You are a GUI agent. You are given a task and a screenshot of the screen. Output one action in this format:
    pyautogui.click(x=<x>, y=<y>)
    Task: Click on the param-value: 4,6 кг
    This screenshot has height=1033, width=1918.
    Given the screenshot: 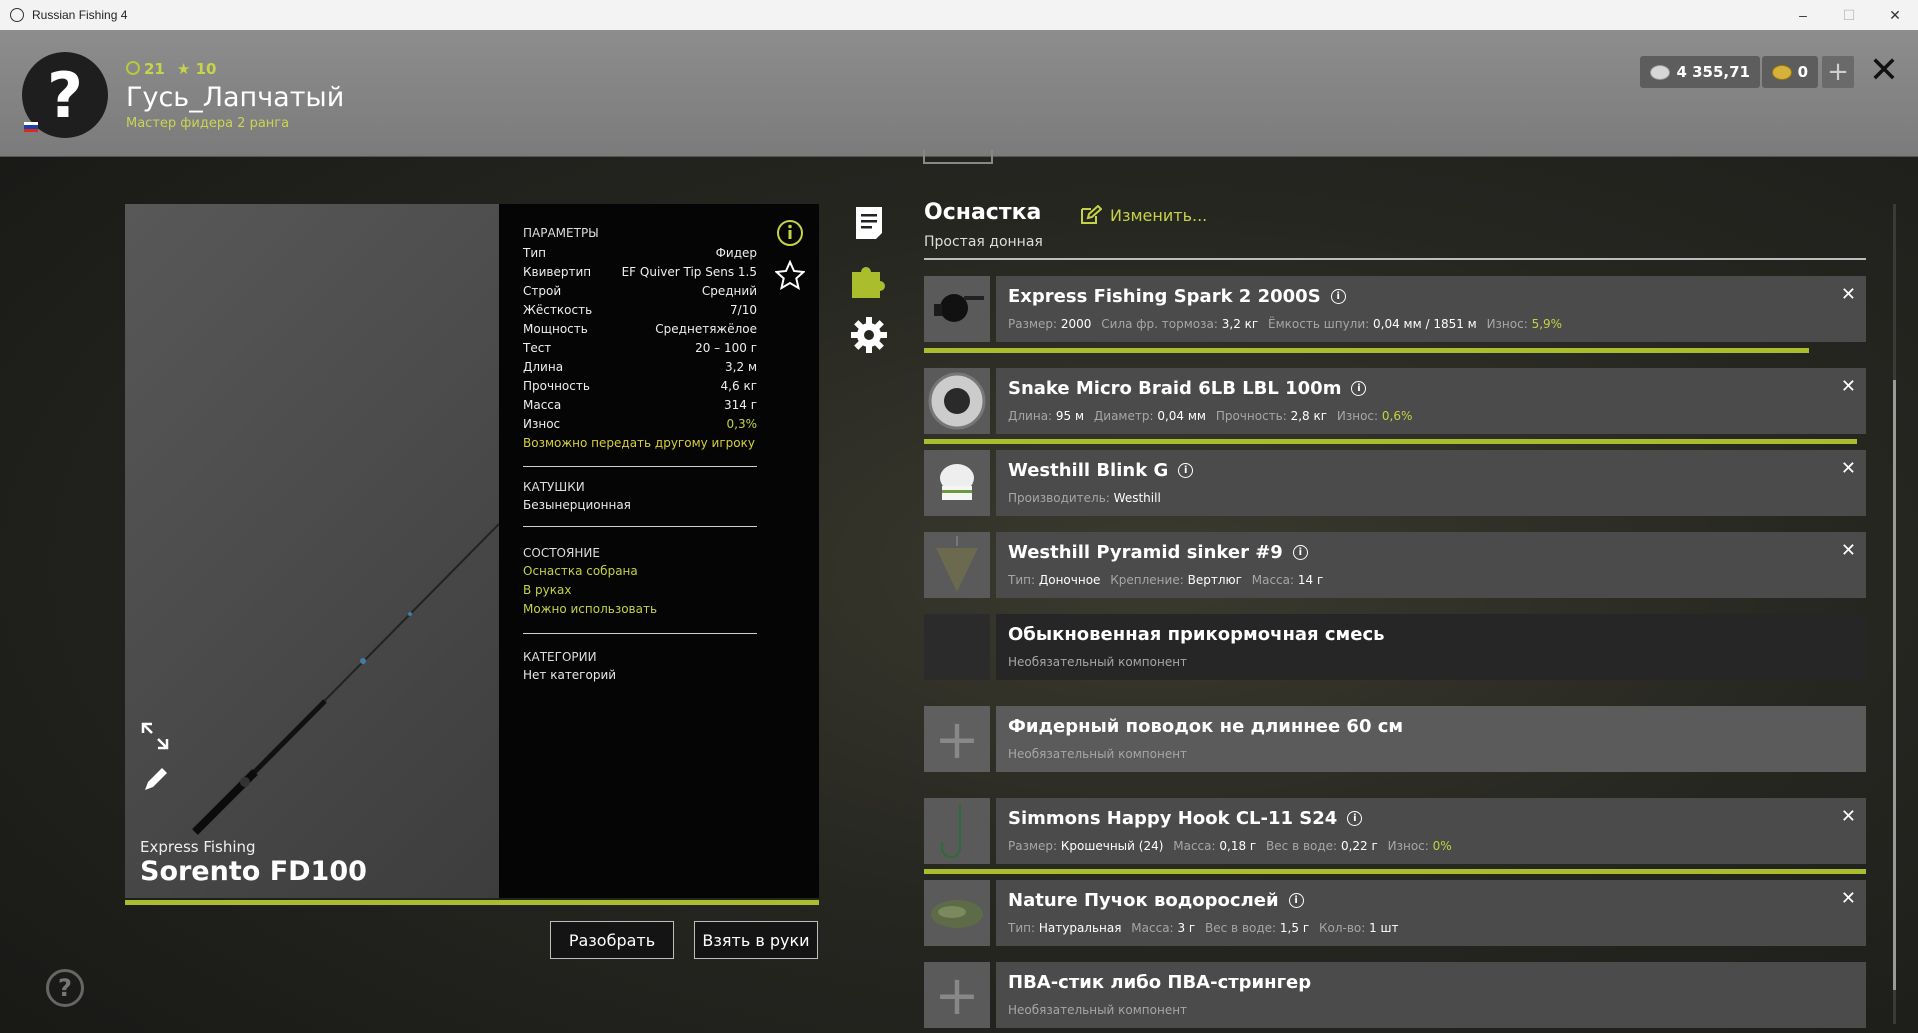 What is the action you would take?
    pyautogui.click(x=738, y=386)
    